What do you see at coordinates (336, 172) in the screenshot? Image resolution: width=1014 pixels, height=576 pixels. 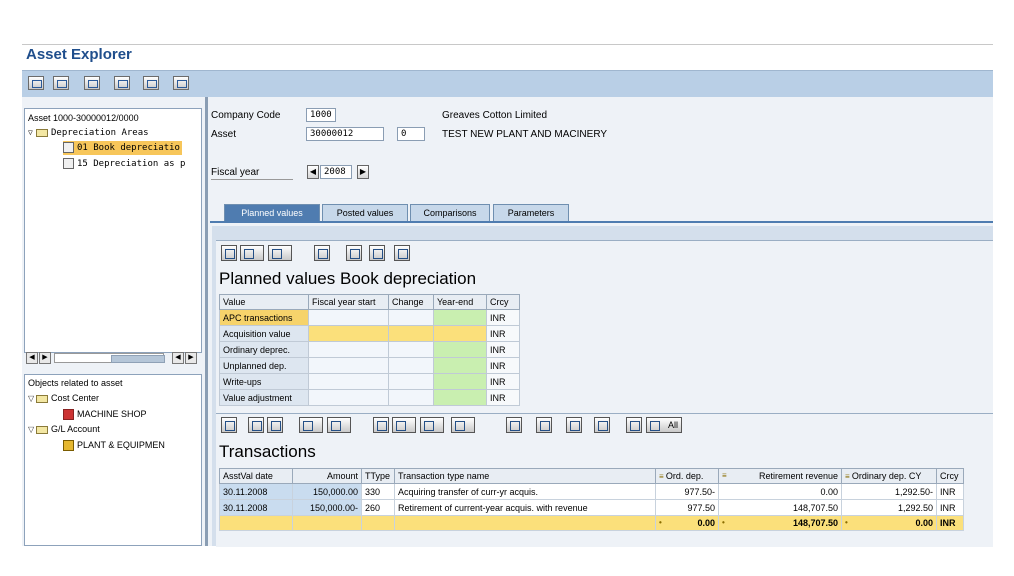 I see `fiscal-year-field: 2008` at bounding box center [336, 172].